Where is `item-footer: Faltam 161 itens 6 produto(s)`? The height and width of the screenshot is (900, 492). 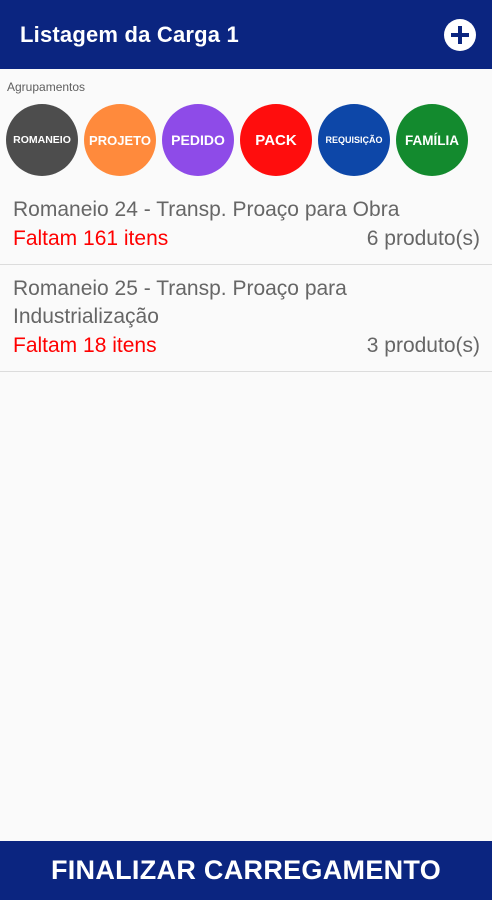 item-footer: Faltam 161 itens 6 produto(s) is located at coordinates (246, 239).